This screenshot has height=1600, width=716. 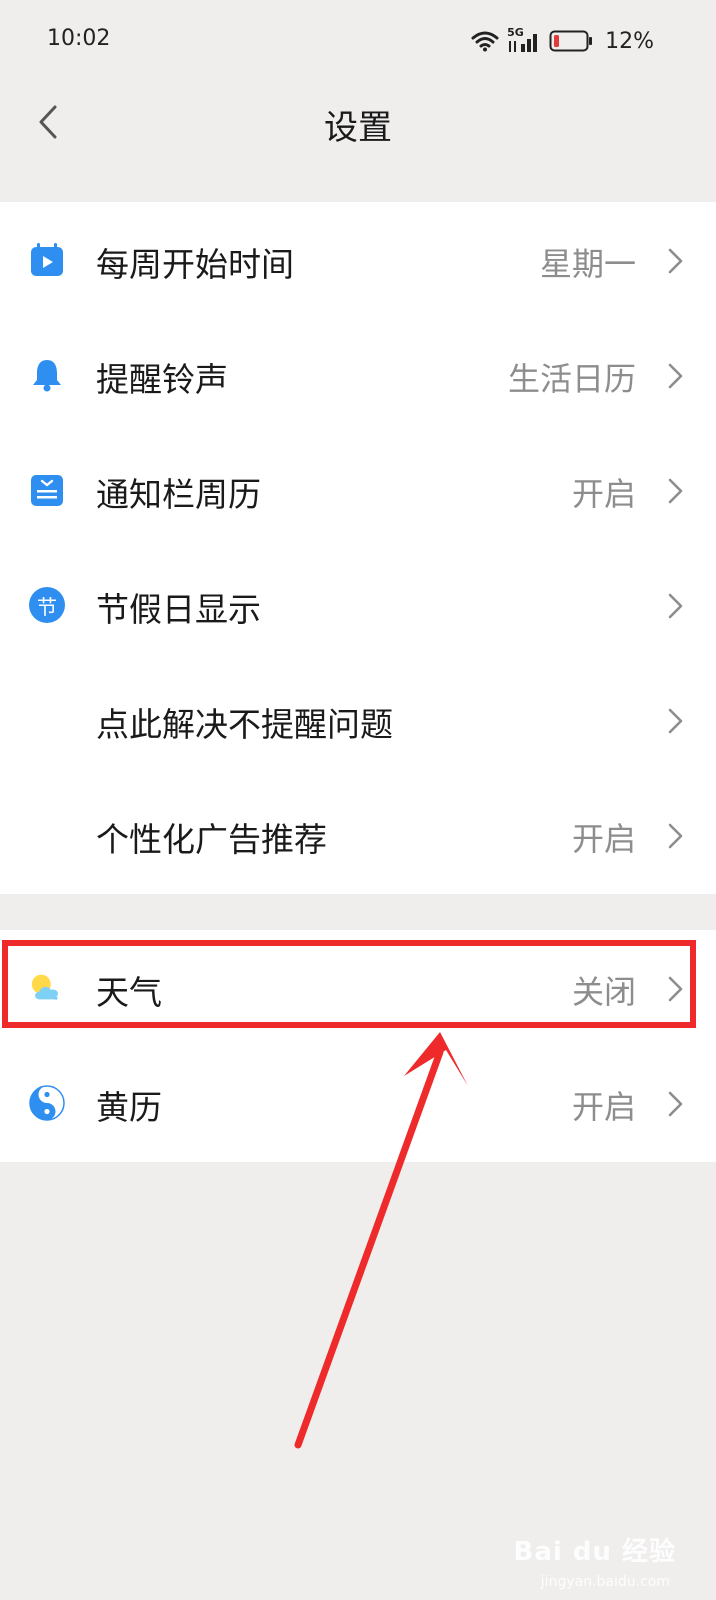 What do you see at coordinates (129, 992) in the screenshot?
I see `setting-label: 天气` at bounding box center [129, 992].